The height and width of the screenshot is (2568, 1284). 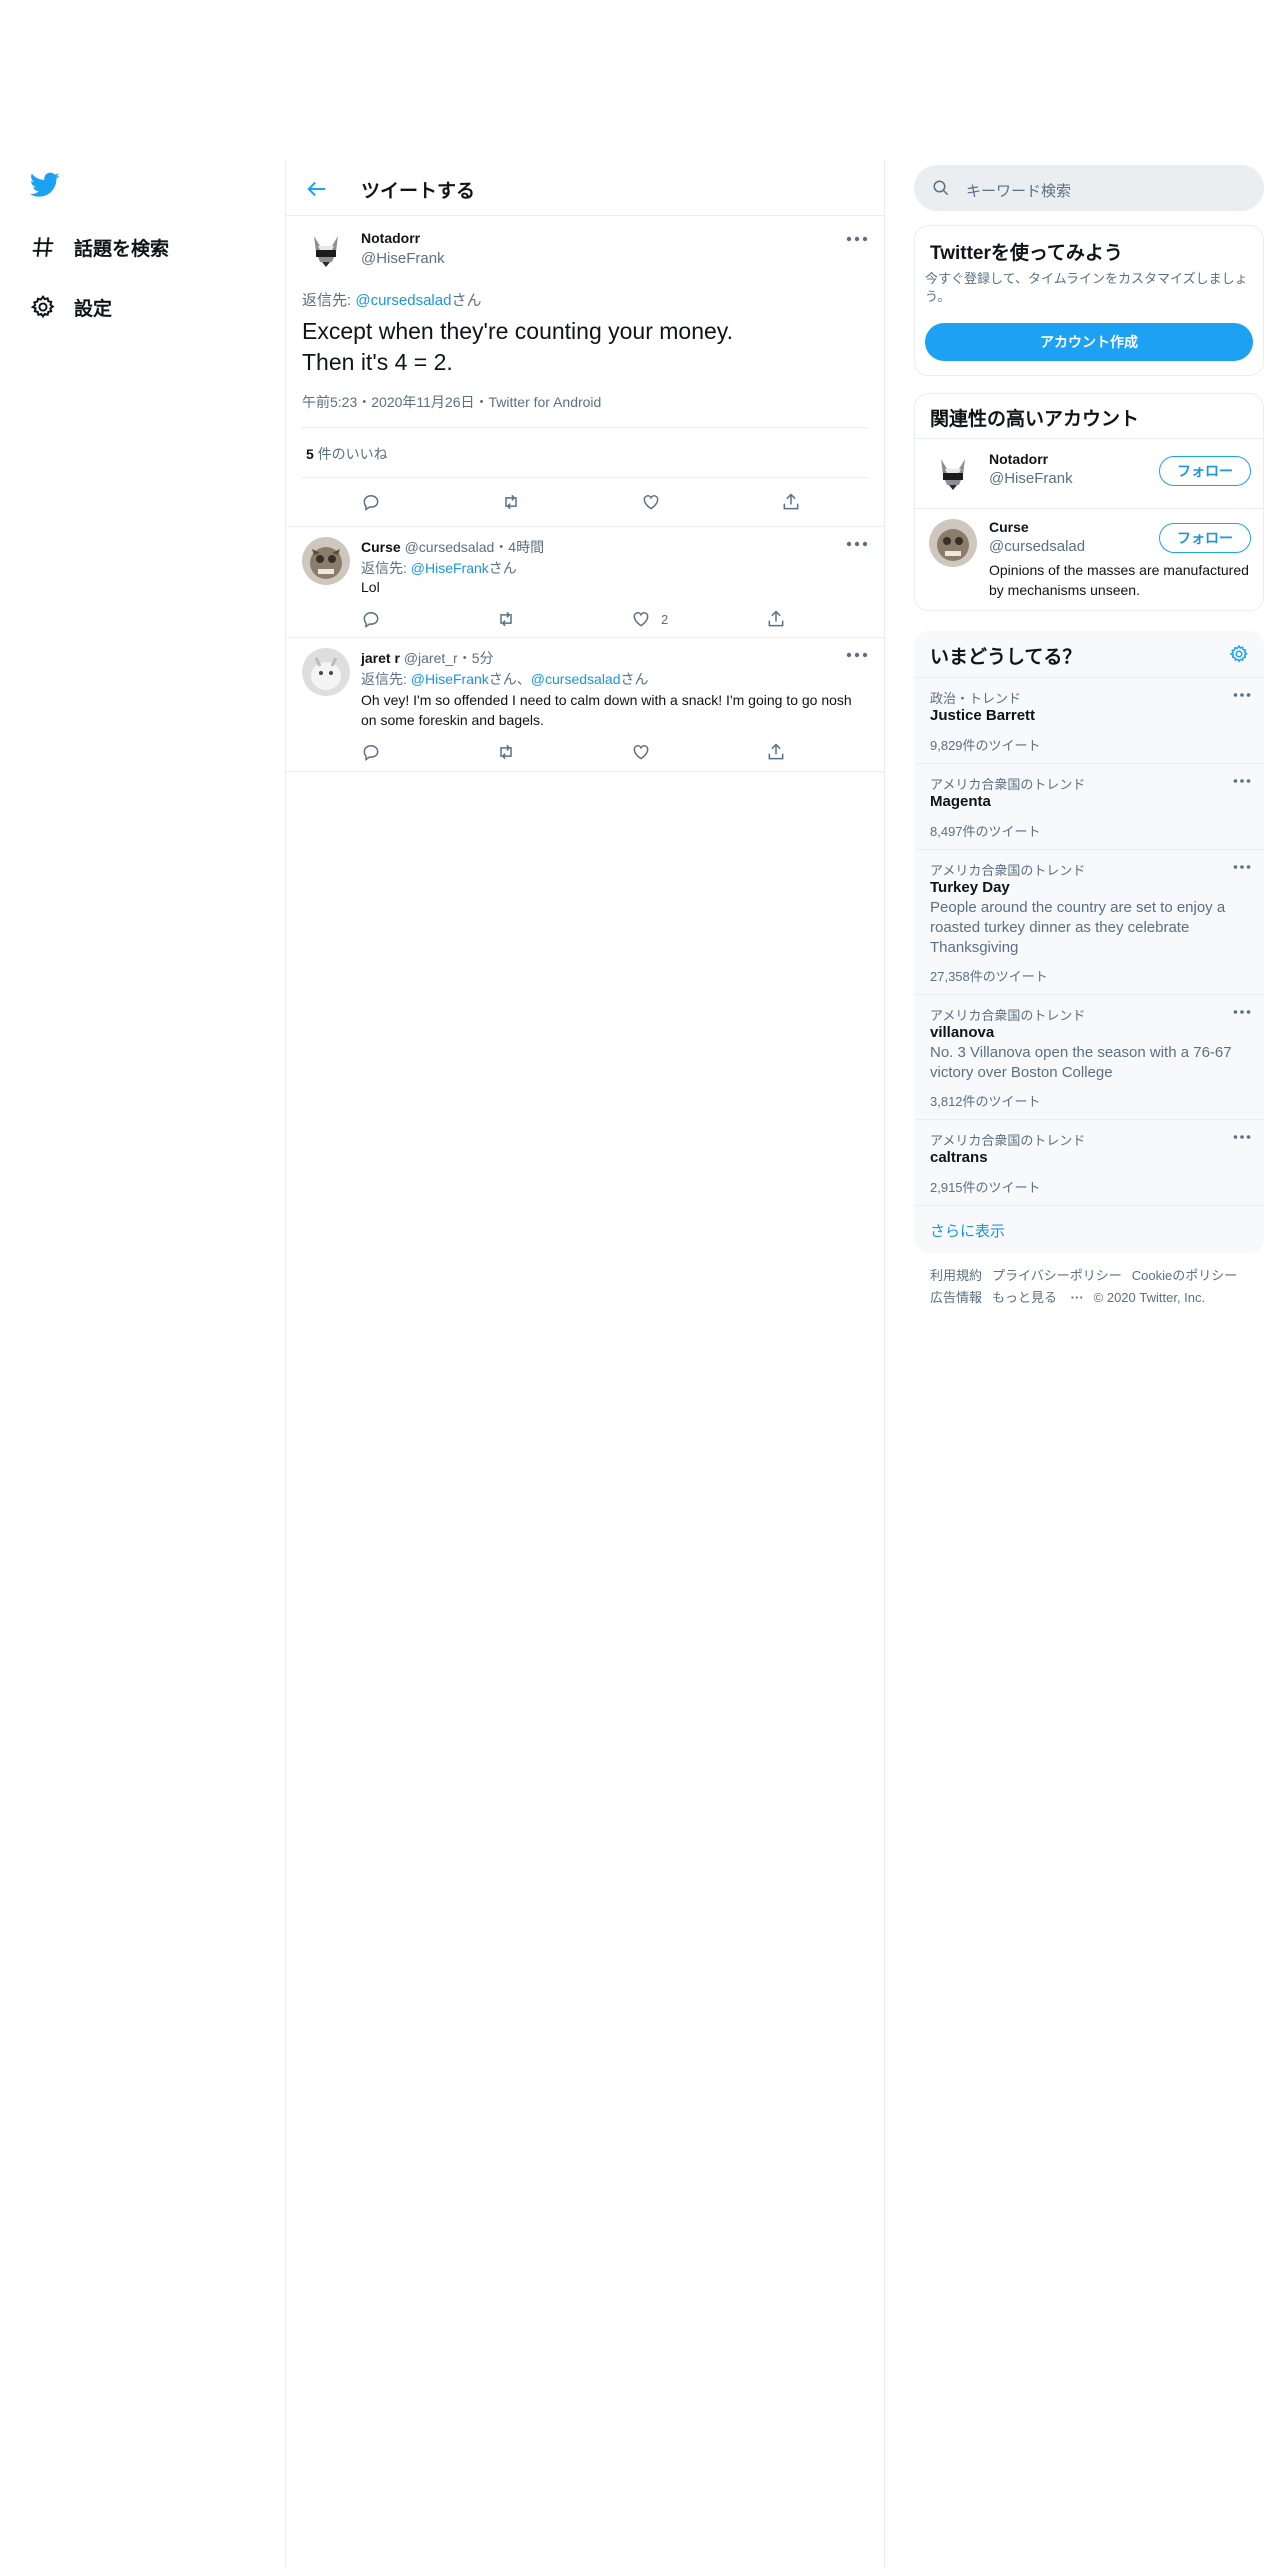 I want to click on reply-context: 返信先: @cursedsaladさん, so click(x=391, y=299).